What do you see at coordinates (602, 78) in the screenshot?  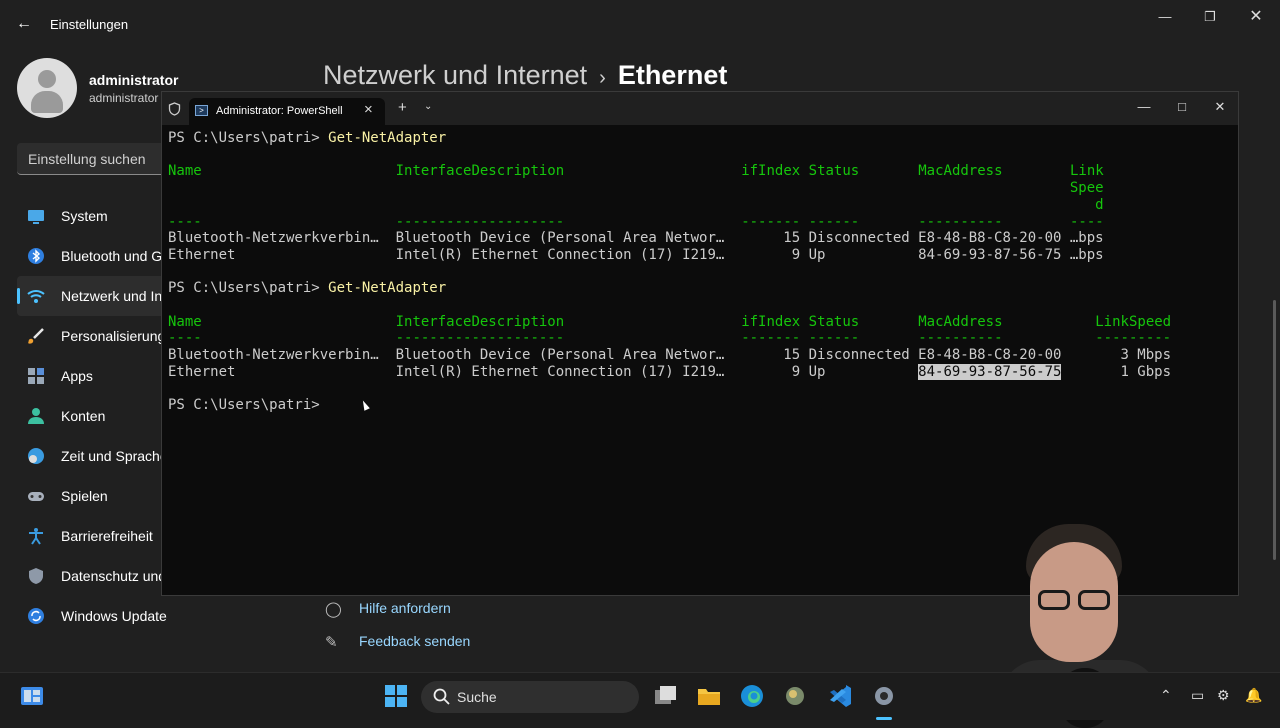 I see `chevron-right-icon: ›` at bounding box center [602, 78].